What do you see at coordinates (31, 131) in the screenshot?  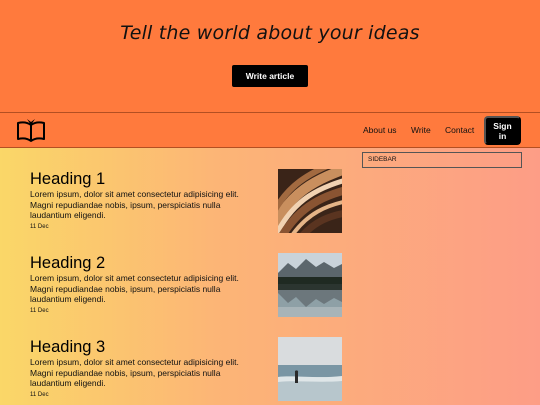 I see `open-book-icon` at bounding box center [31, 131].